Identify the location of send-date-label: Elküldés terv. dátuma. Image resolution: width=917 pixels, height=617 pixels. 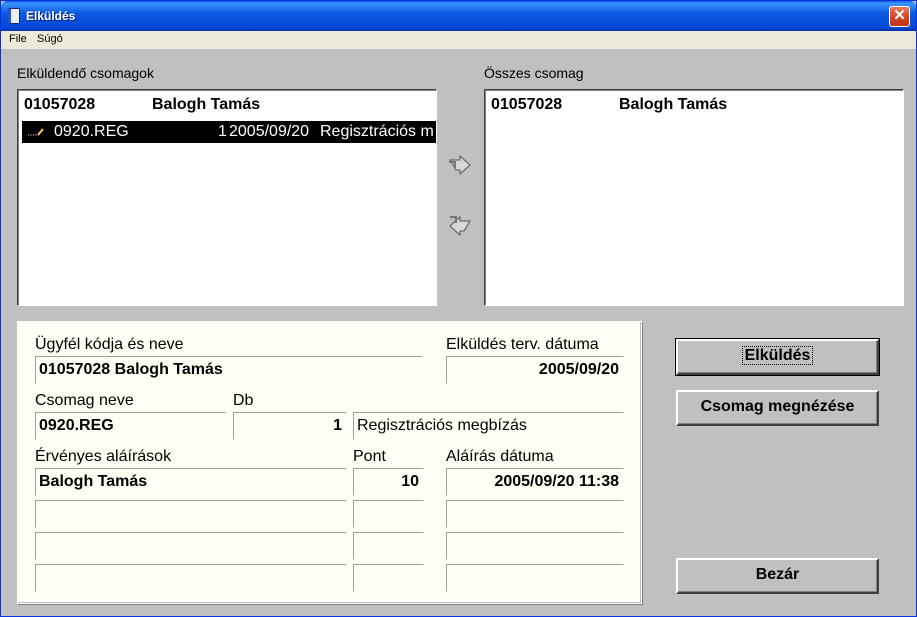
(522, 344).